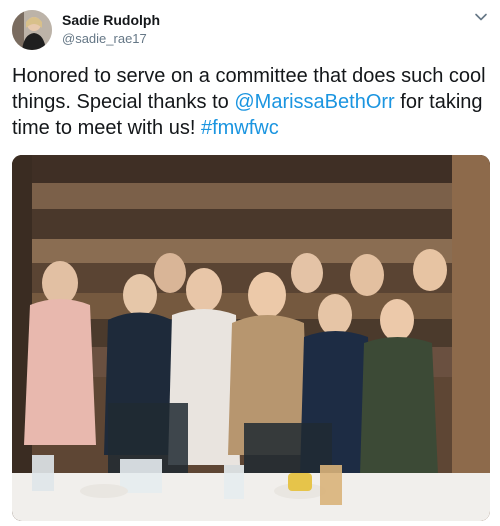  I want to click on user-handle: @sadie_rae17, so click(104, 38).